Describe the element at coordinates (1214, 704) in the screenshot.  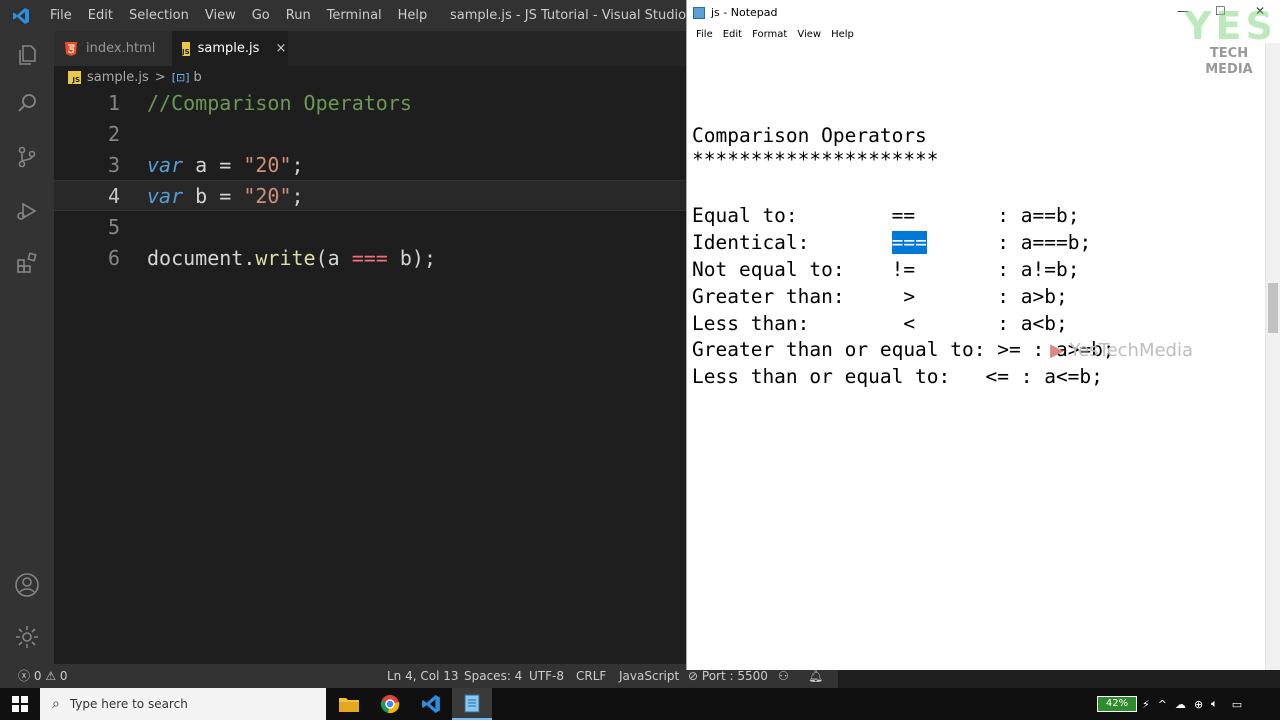
I see `volume-icon: 🔈︎` at that location.